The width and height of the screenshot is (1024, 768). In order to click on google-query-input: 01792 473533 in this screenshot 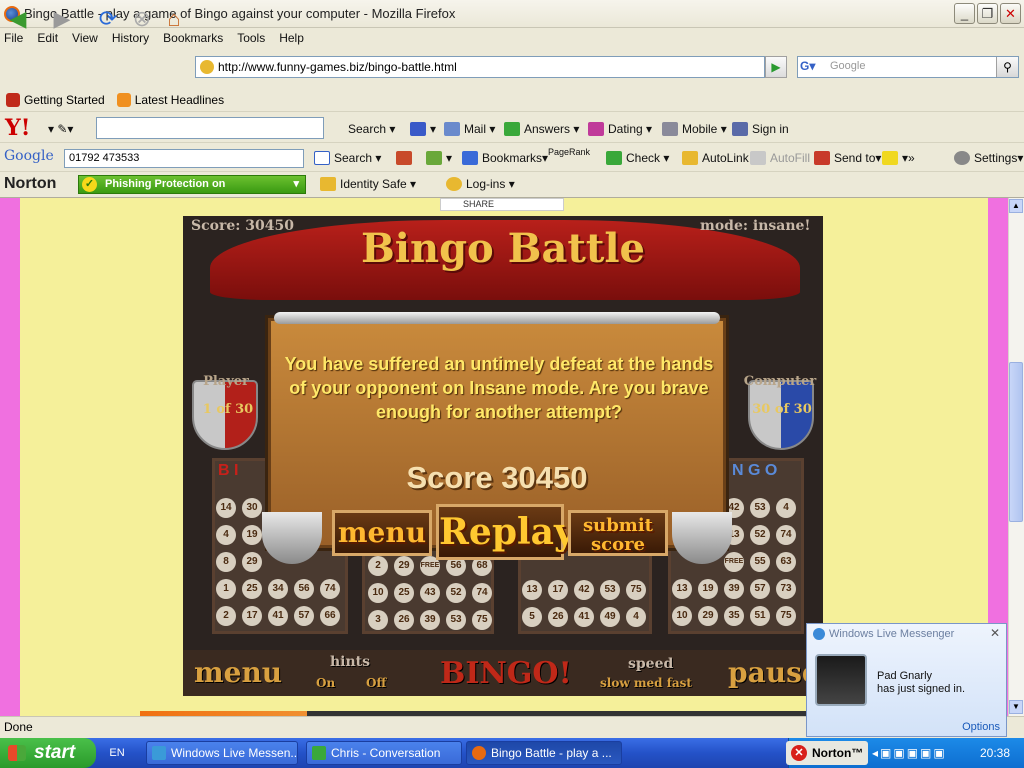, I will do `click(184, 158)`.